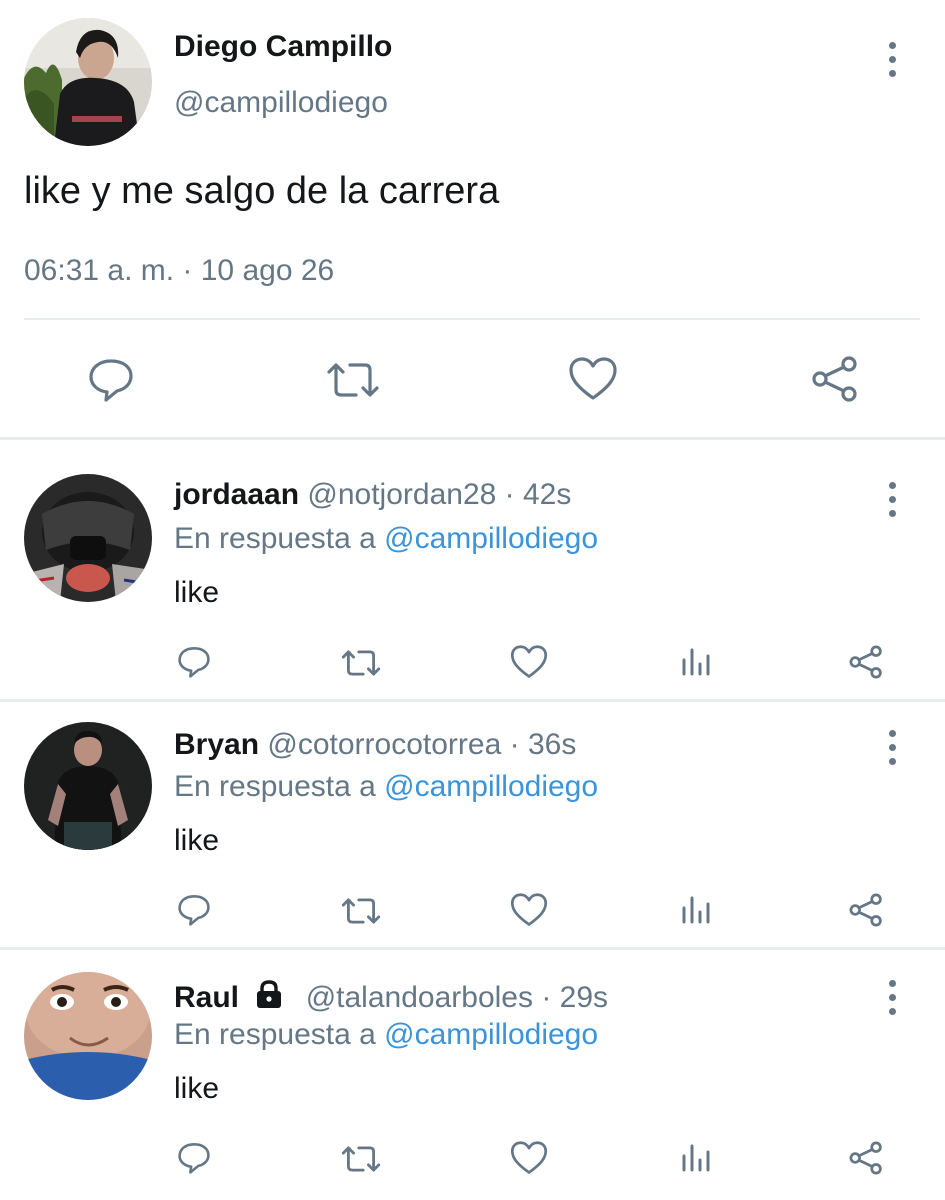  Describe the element at coordinates (384, 744) in the screenshot. I see `reply-author-handle: @cotorrocotorrea` at that location.